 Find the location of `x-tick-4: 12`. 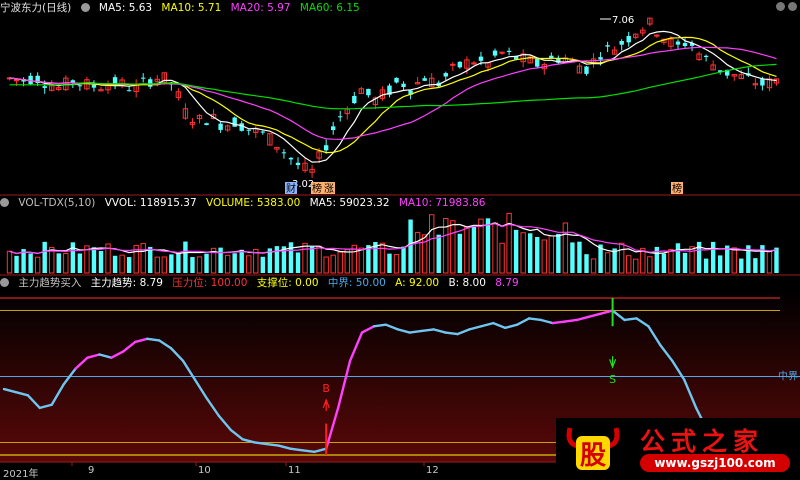

x-tick-4: 12 is located at coordinates (432, 470).